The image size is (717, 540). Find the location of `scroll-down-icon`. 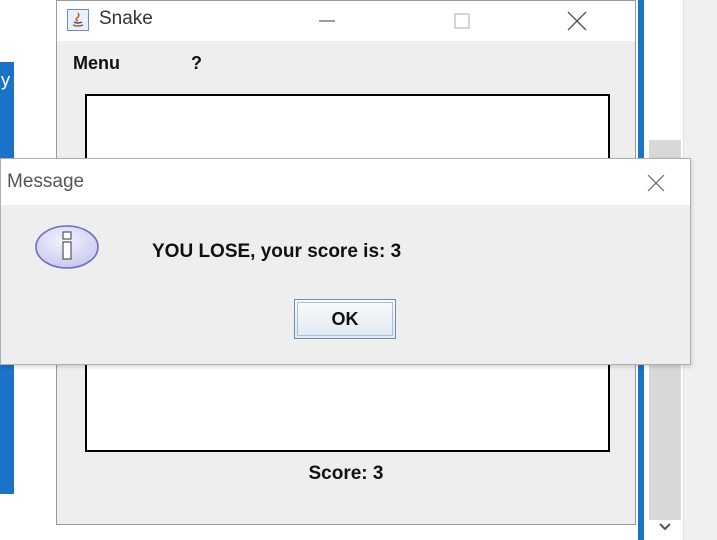

scroll-down-icon is located at coordinates (665, 528).